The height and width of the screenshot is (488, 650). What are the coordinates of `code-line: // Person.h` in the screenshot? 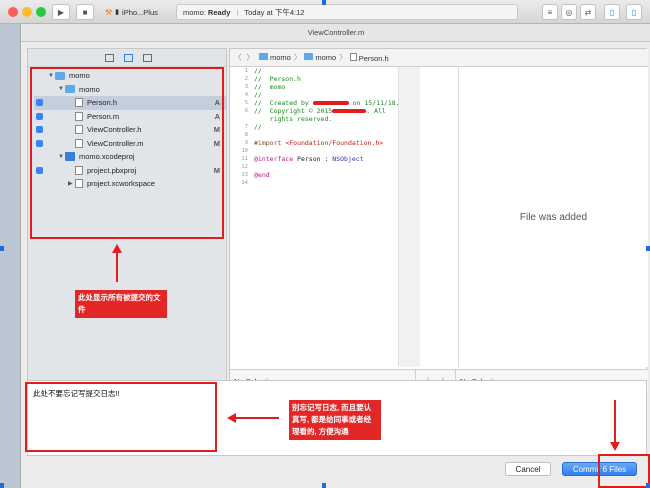 It's located at (277, 79).